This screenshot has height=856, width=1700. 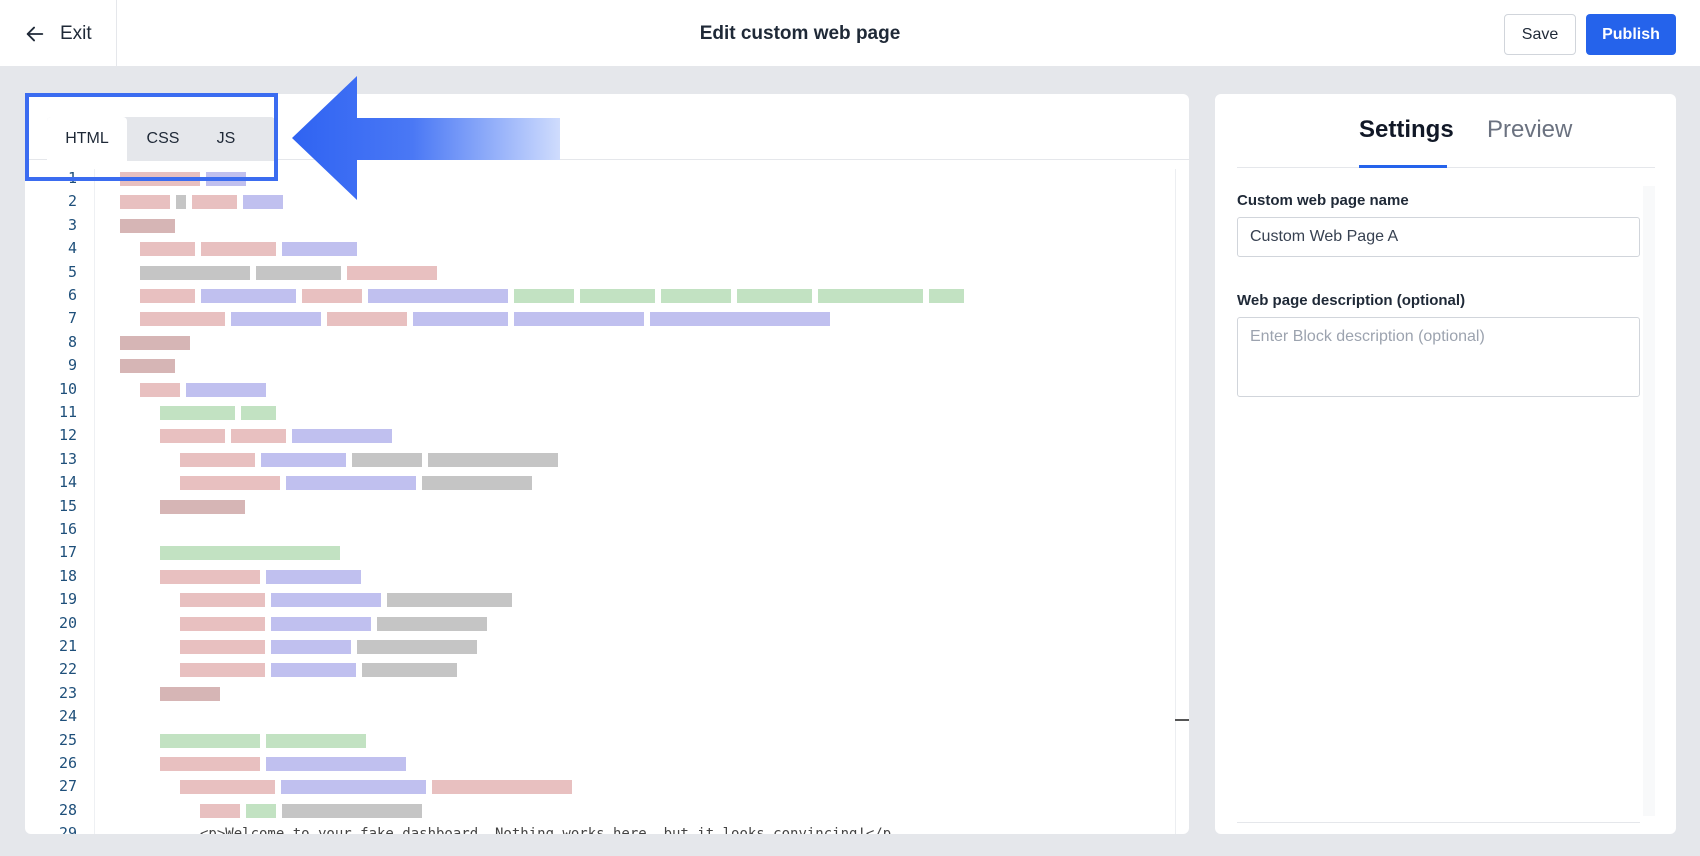 I want to click on editor-tabs: HTML CSS JS, so click(x=161, y=139).